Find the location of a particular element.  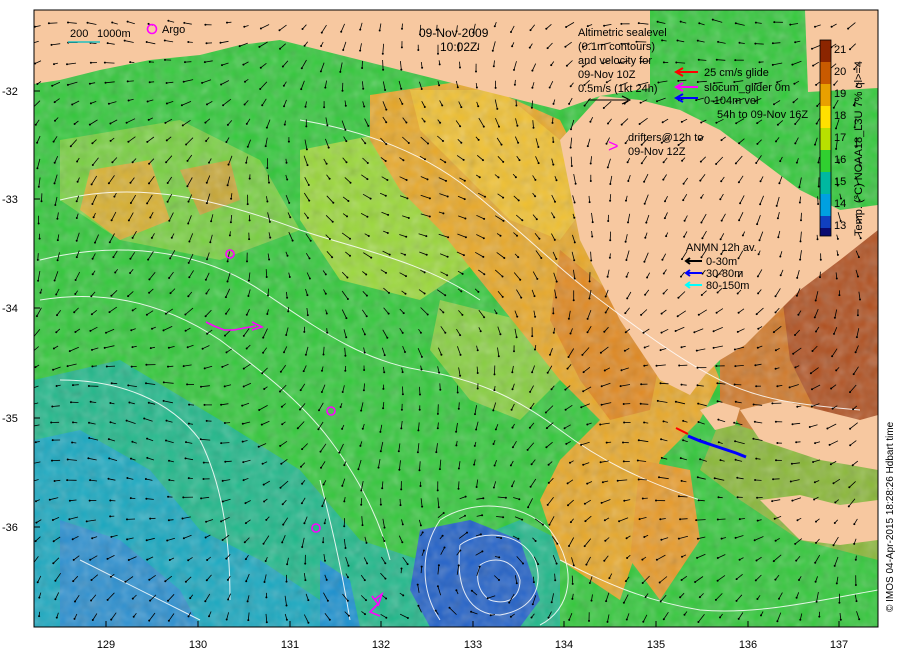

drifters-line: 09-Nov 12Z is located at coordinates (657, 152).